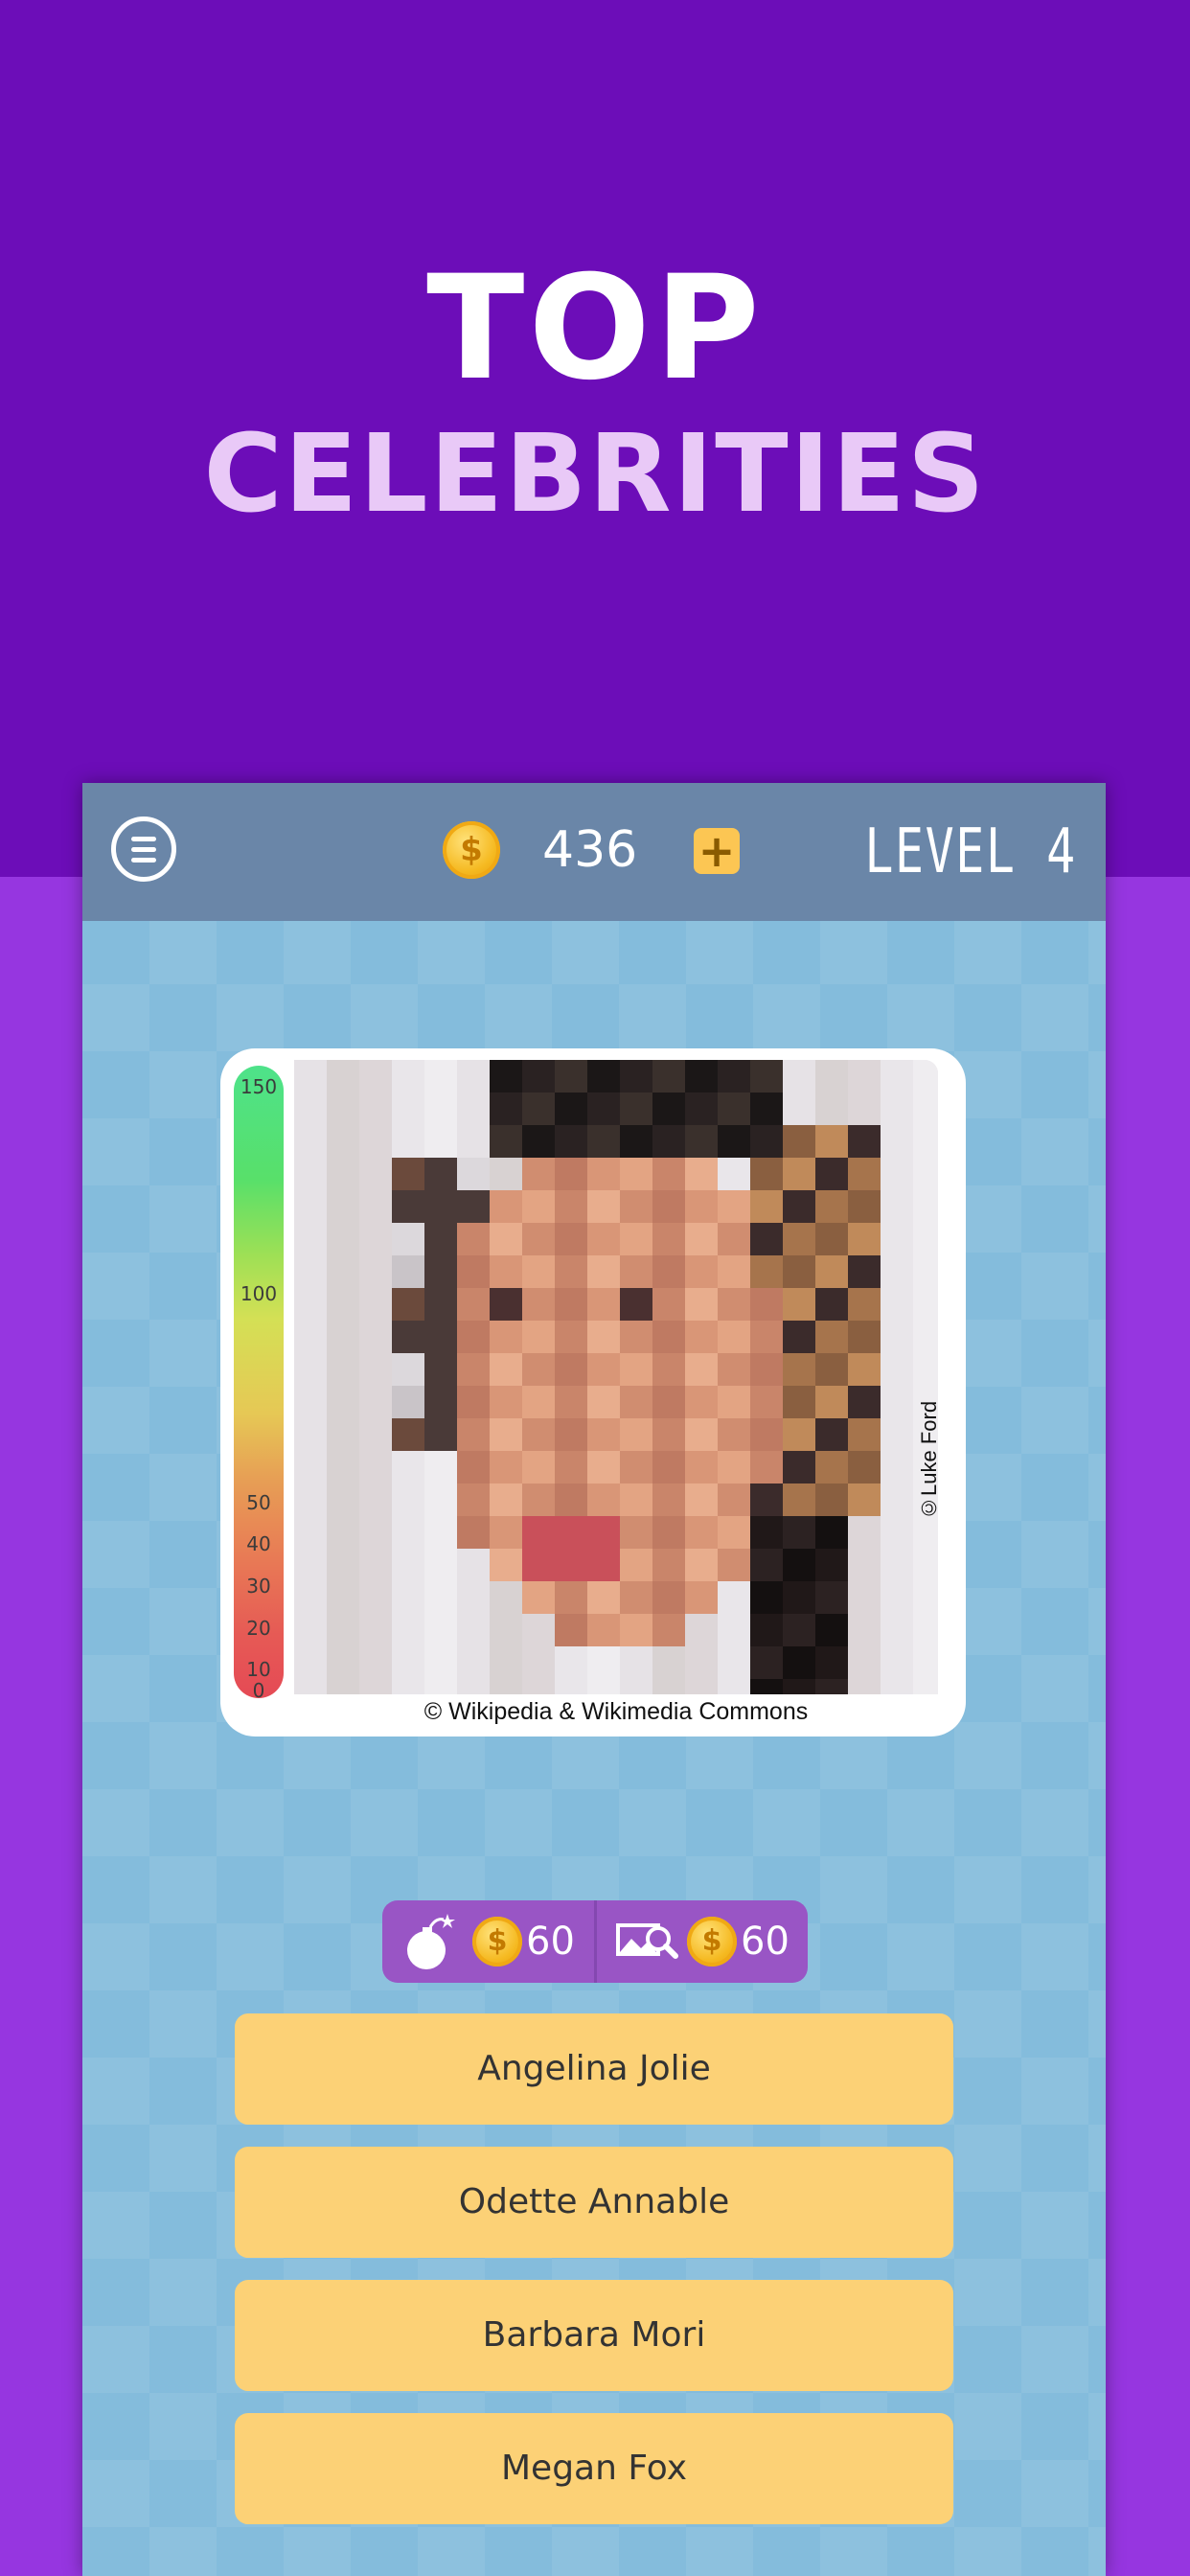 This screenshot has height=2576, width=1190. I want to click on reveal-hint-price: 60, so click(765, 1942).